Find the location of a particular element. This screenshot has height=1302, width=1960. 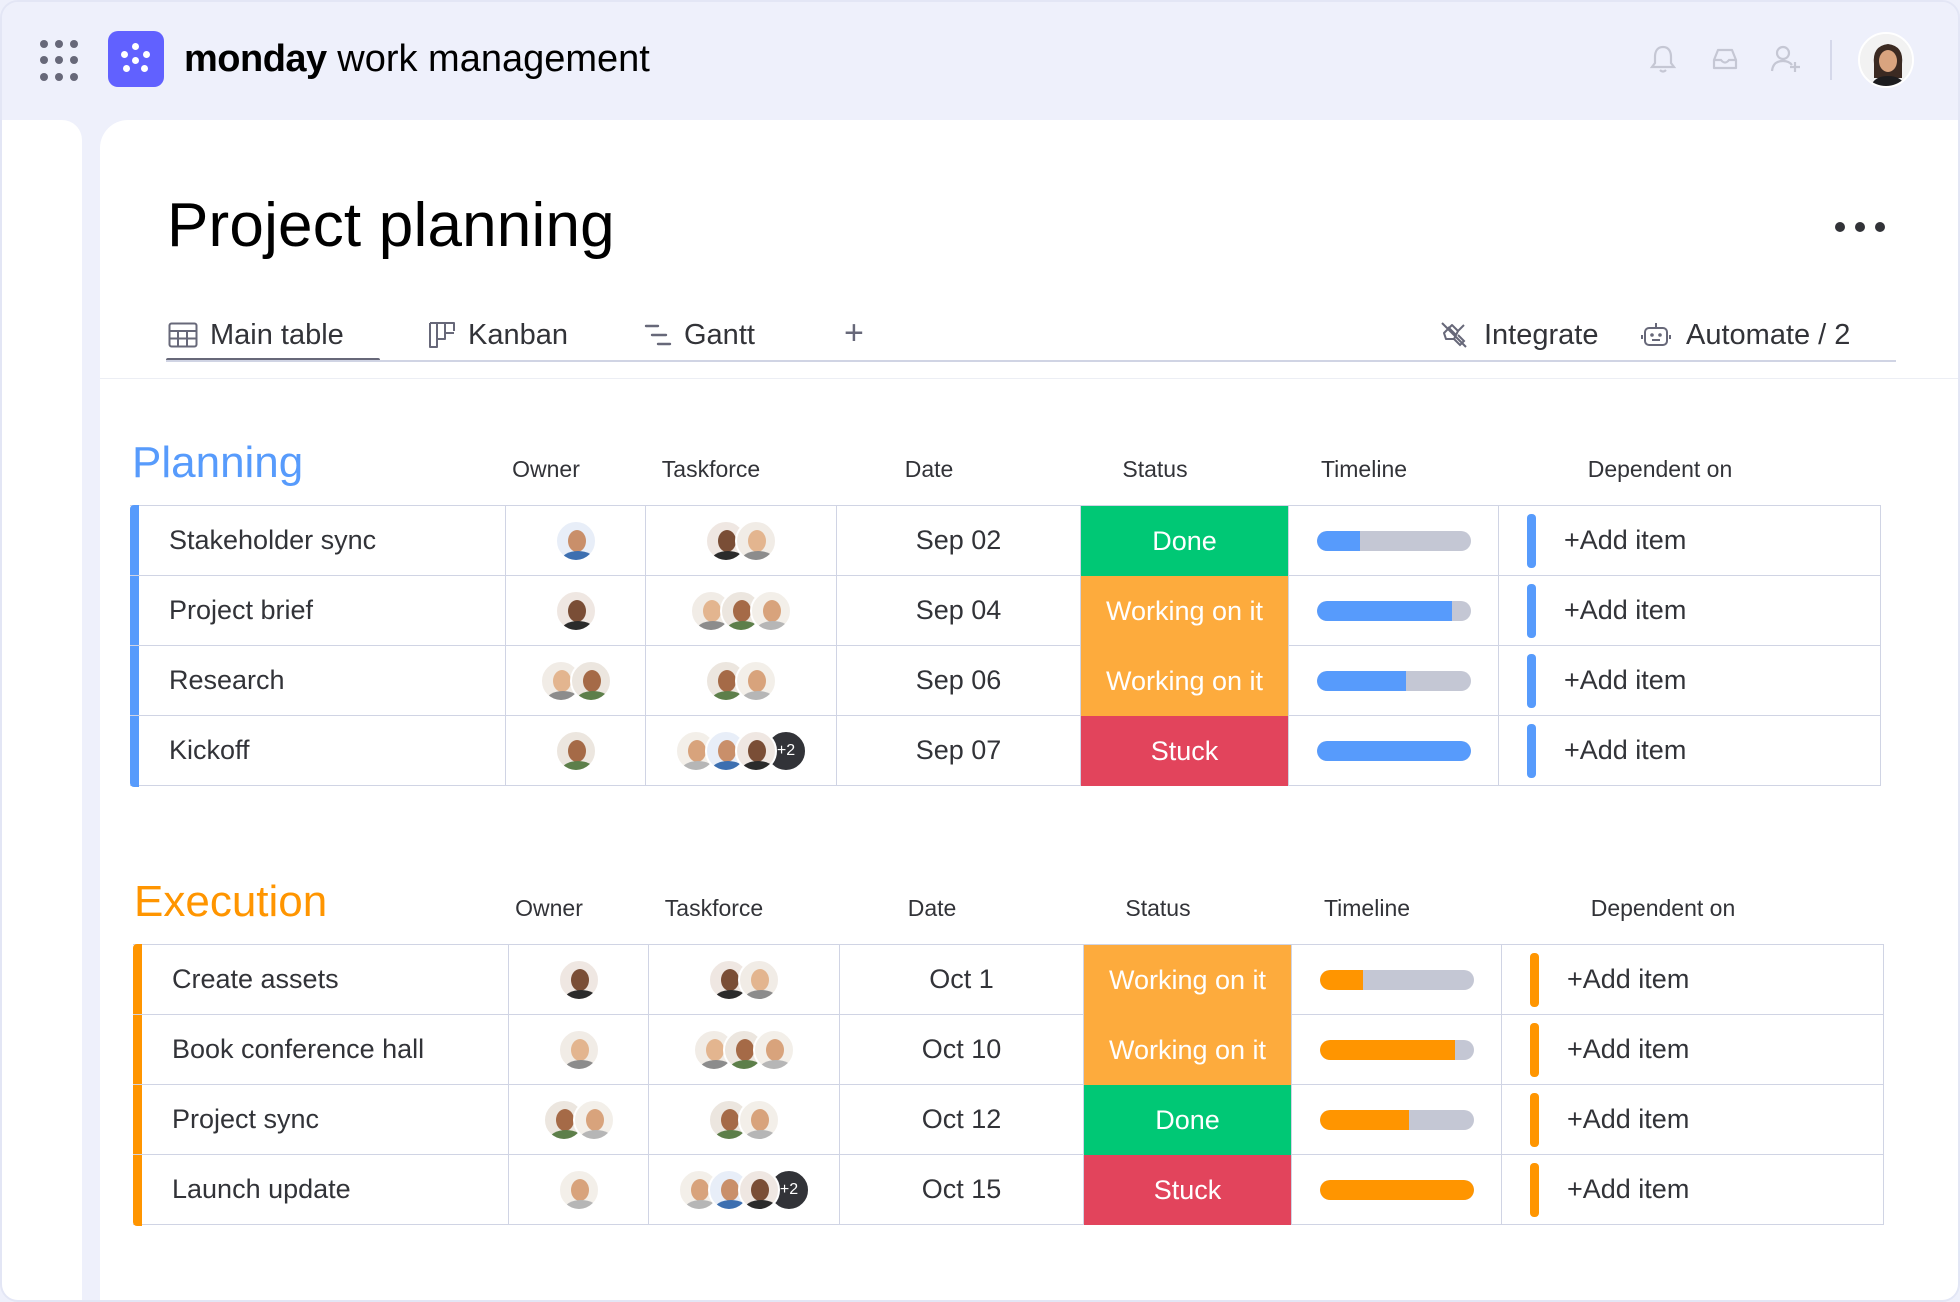

item-name: Project sync is located at coordinates (325, 1119).